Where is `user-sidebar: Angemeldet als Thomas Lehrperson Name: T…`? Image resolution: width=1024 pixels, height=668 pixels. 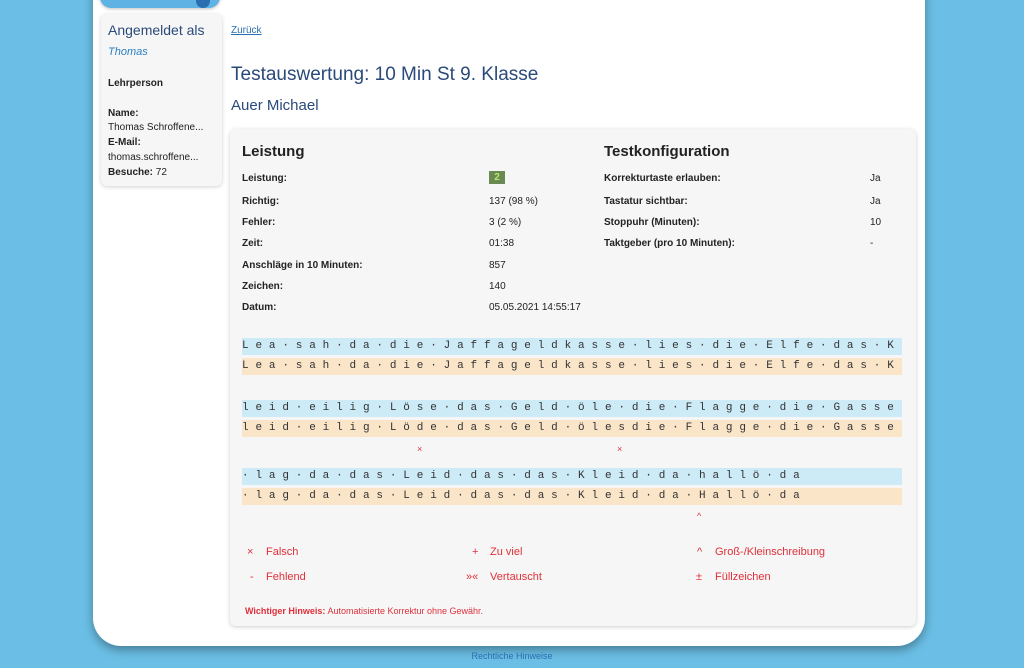
user-sidebar: Angemeldet als Thomas Lehrperson Name: T… is located at coordinates (161, 100).